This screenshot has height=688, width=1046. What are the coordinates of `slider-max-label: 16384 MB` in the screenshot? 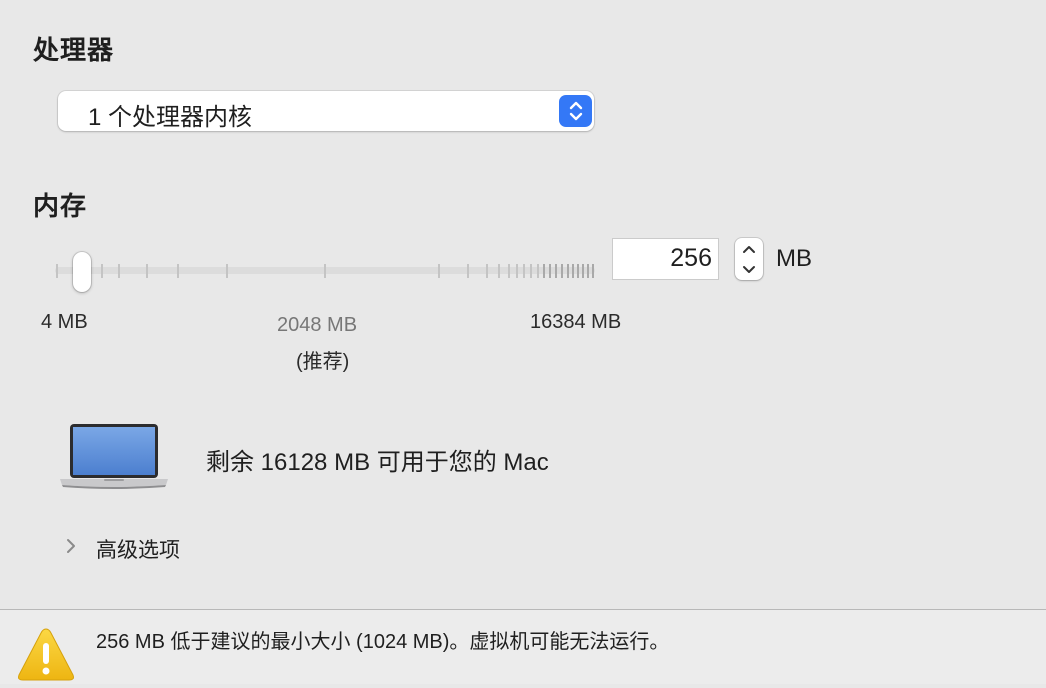 It's located at (576, 322).